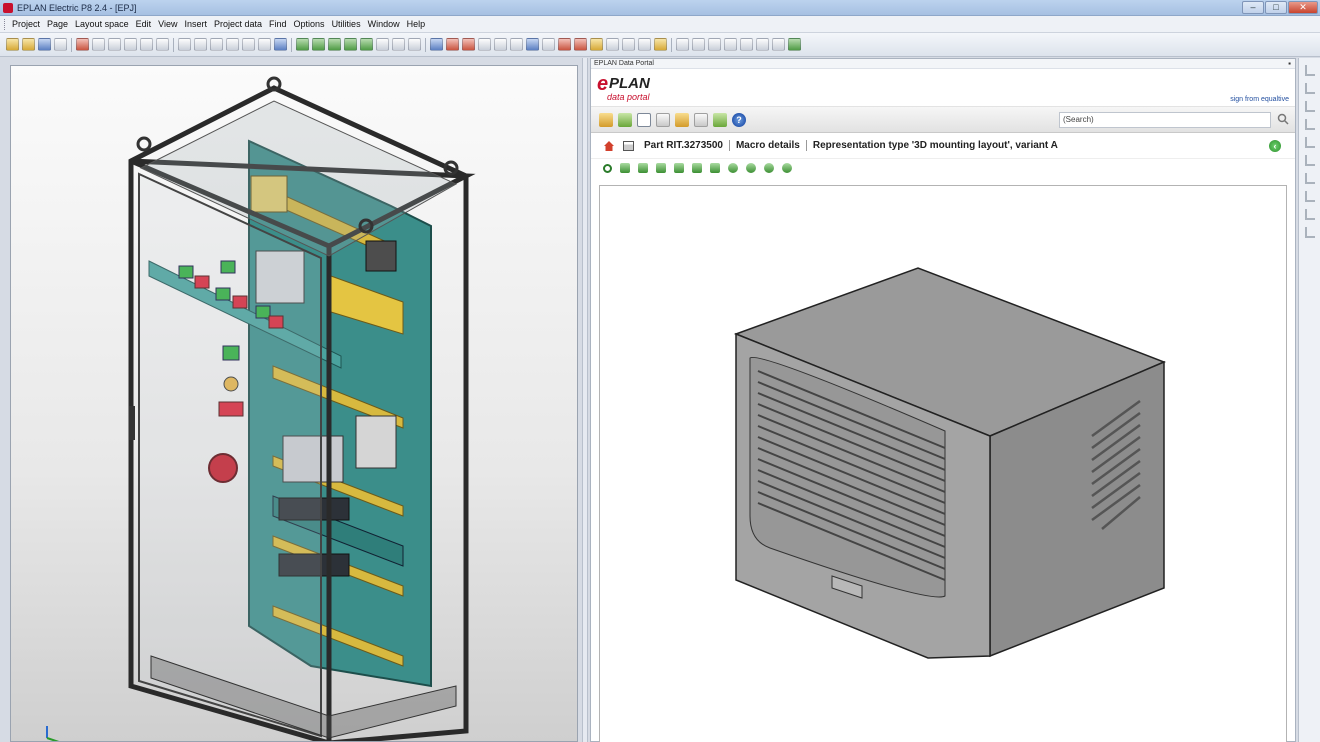 Image resolution: width=1320 pixels, height=742 pixels. I want to click on menu-page: Page, so click(57, 24).